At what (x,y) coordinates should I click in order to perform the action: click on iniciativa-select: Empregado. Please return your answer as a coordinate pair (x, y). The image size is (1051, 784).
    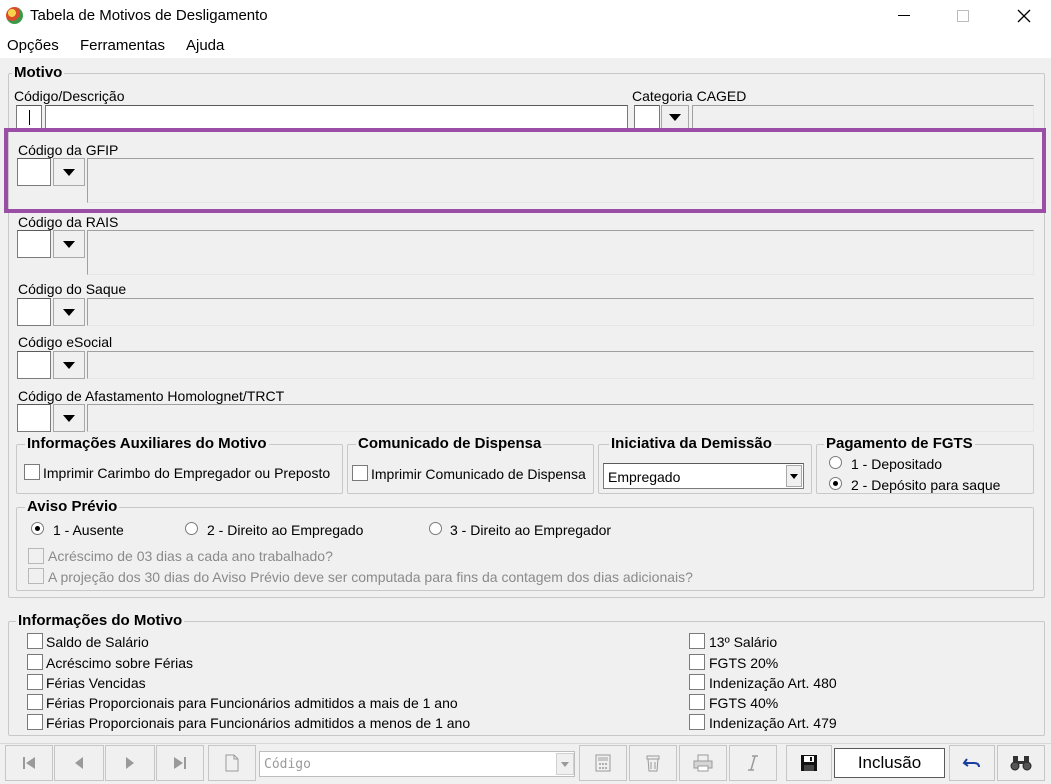
    Looking at the image, I should click on (703, 476).